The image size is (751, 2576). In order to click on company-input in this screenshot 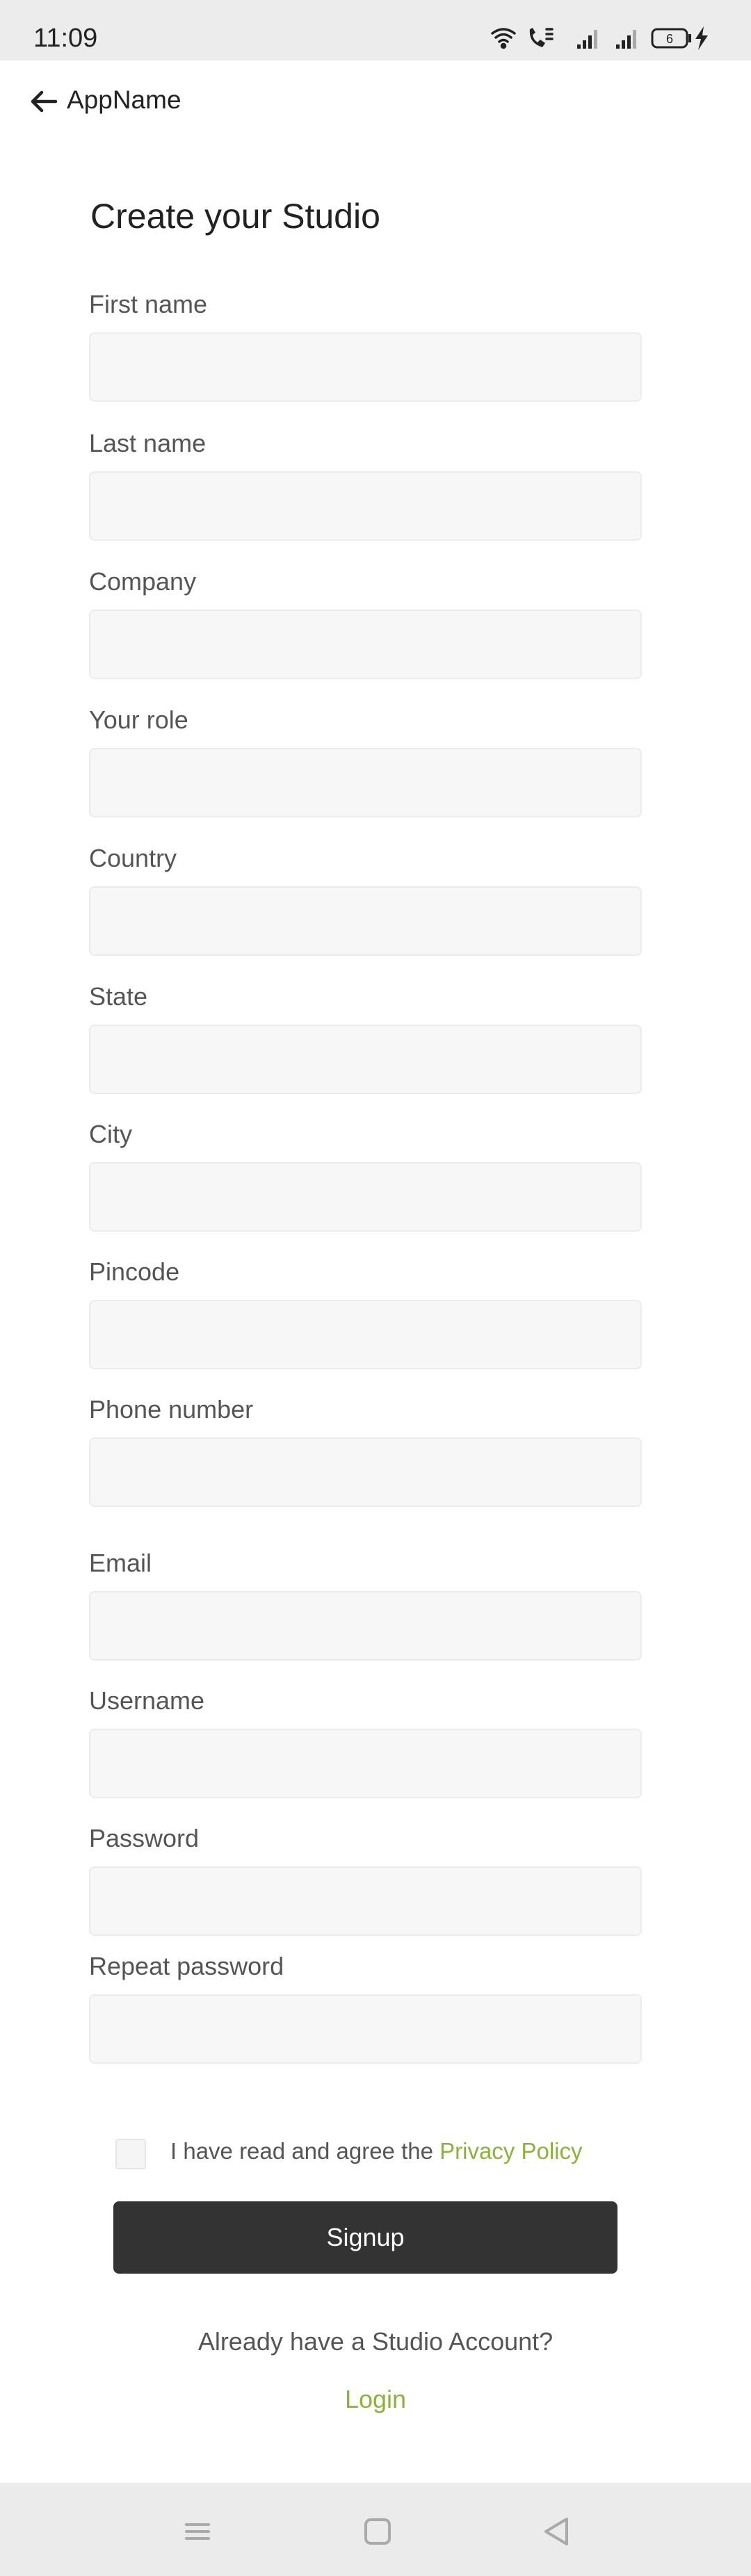, I will do `click(365, 644)`.